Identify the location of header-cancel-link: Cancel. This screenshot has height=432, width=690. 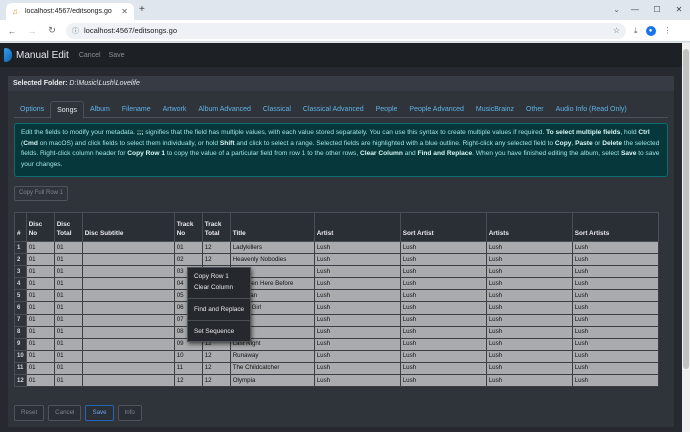
(90, 55).